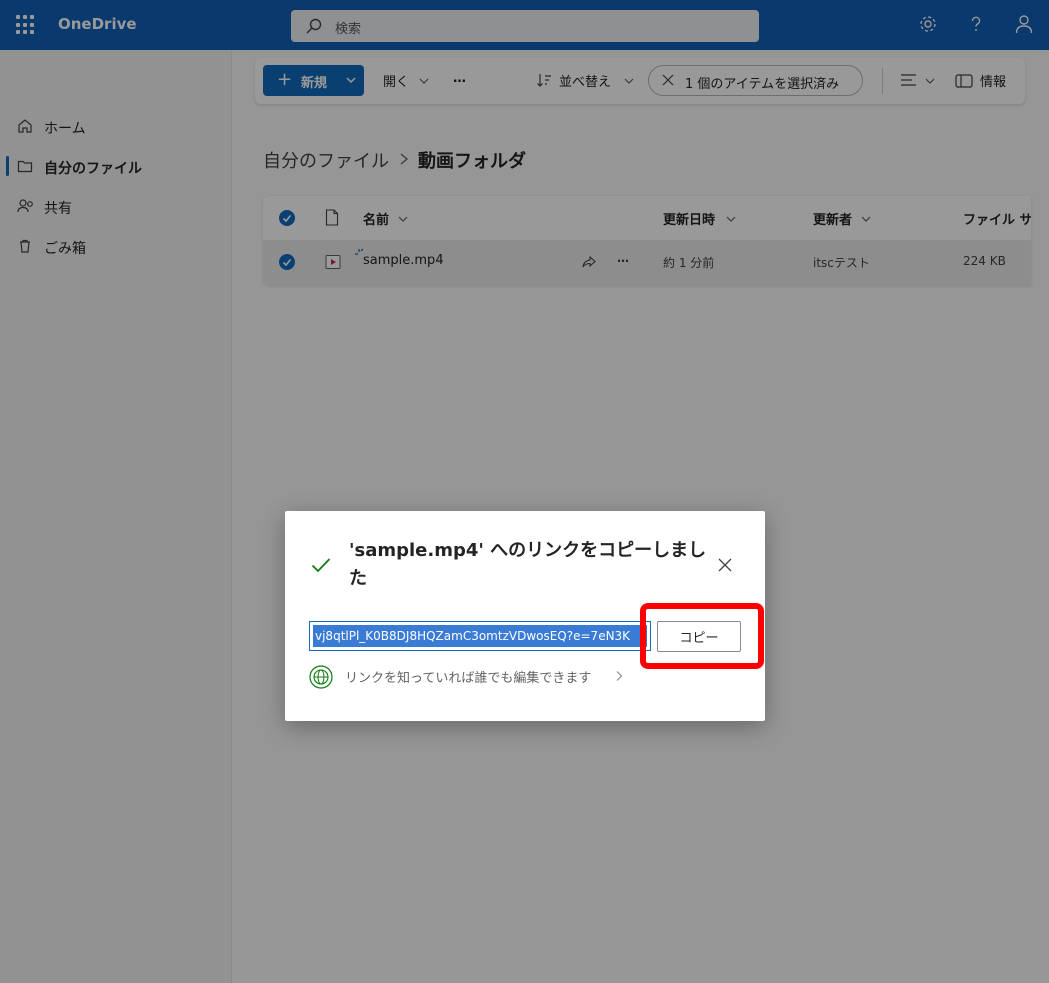  I want to click on annotation-highlight-box, so click(702, 636).